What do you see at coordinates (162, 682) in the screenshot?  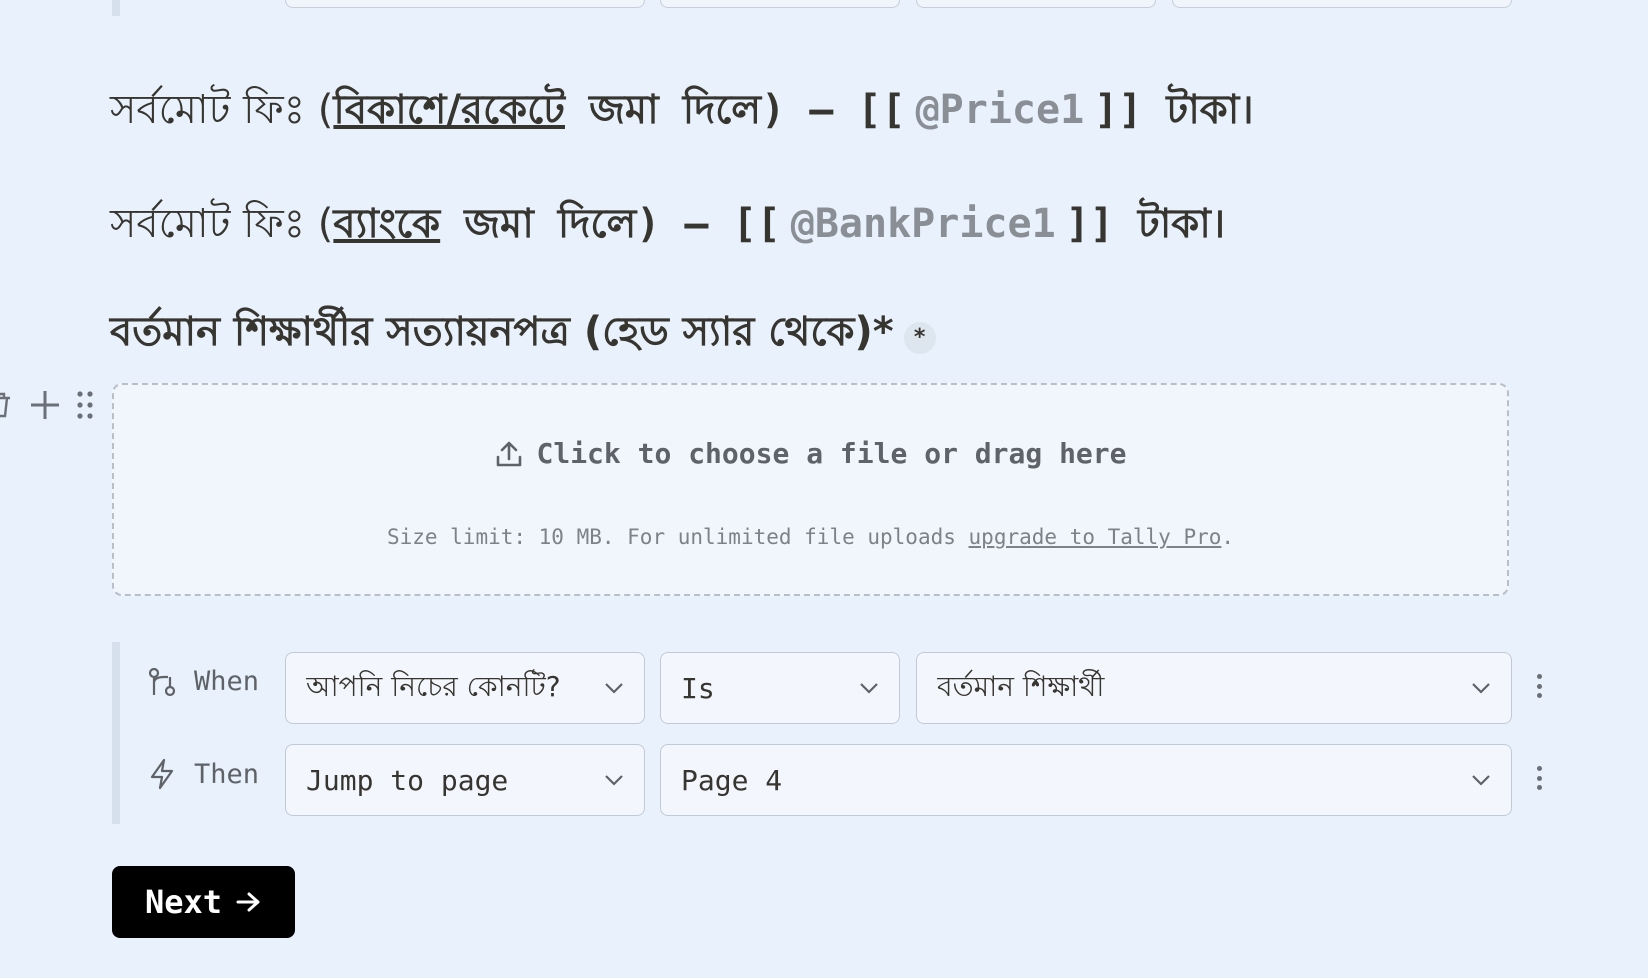 I see `condition-icon` at bounding box center [162, 682].